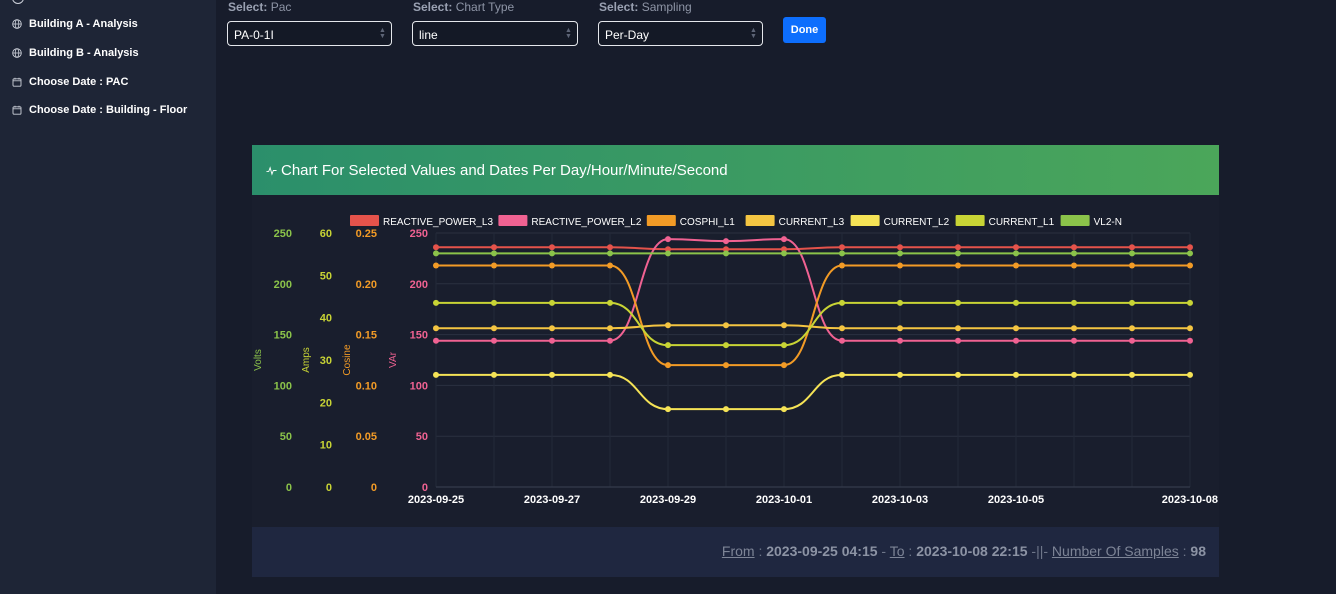  What do you see at coordinates (283, 234) in the screenshot?
I see `y-tick-label: 250` at bounding box center [283, 234].